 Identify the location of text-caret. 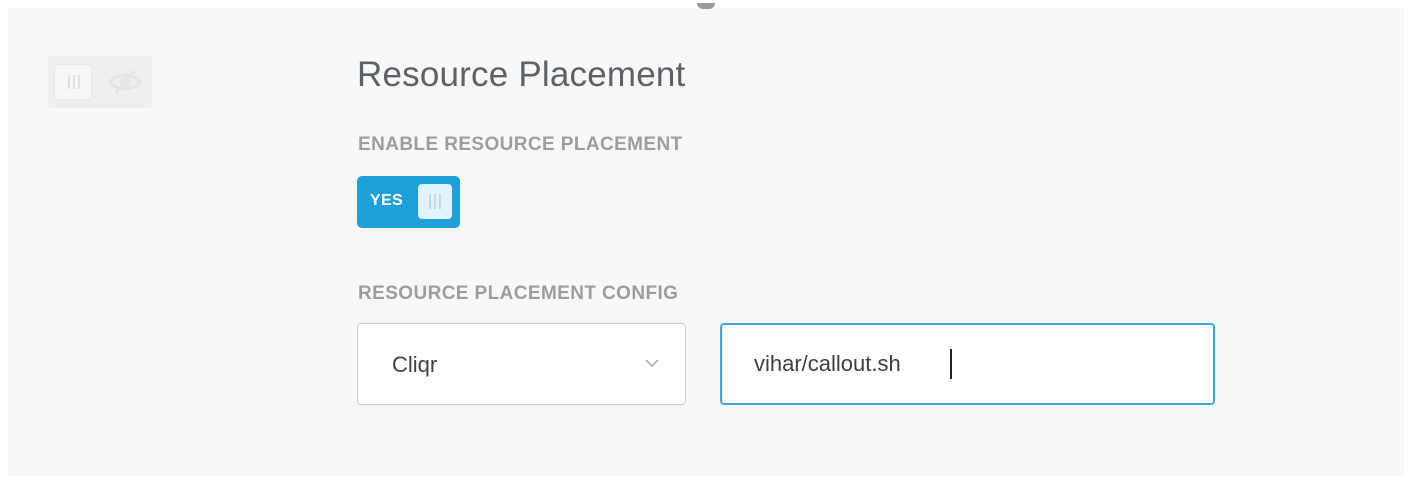
(951, 364).